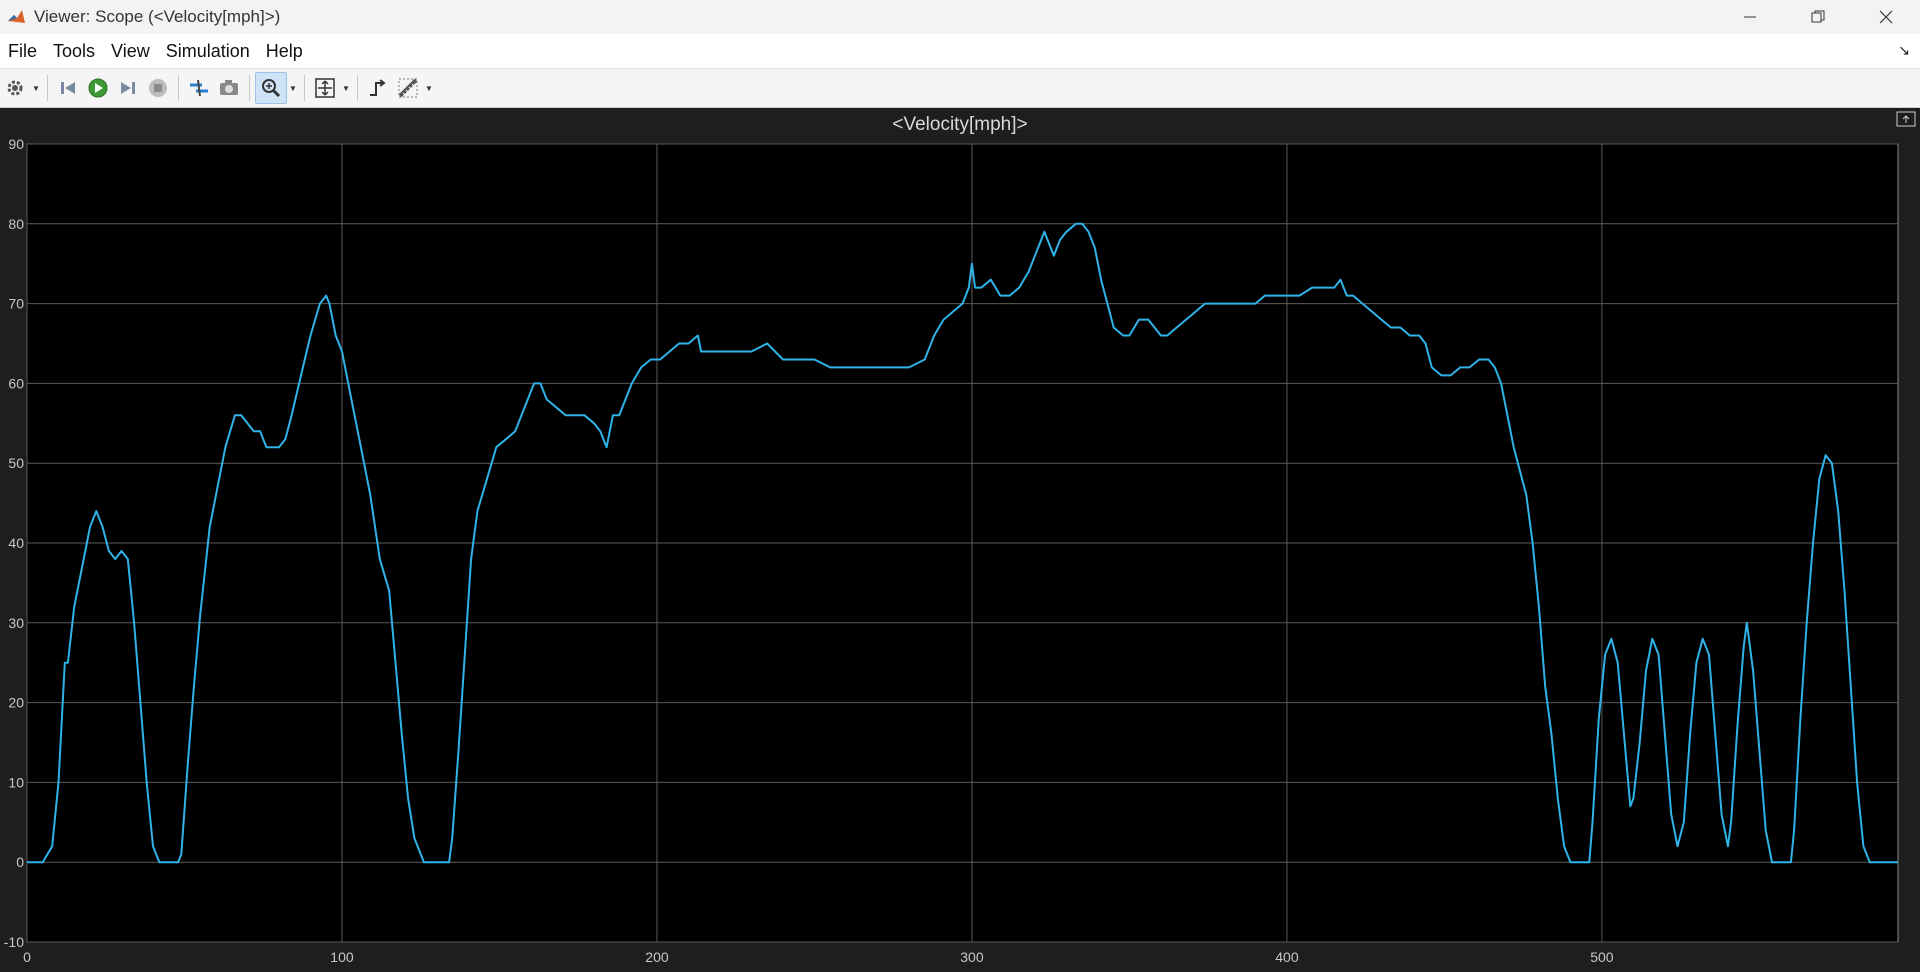  I want to click on menu-file: File, so click(22, 51).